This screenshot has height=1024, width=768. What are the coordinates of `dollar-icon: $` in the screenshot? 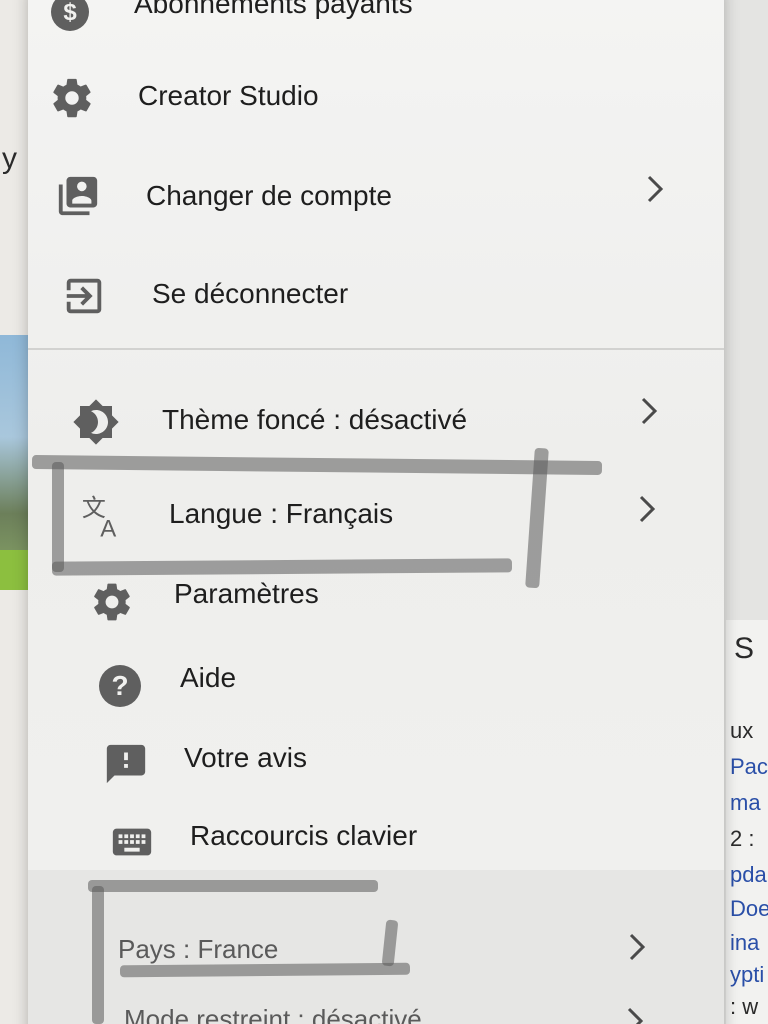 It's located at (70, 18).